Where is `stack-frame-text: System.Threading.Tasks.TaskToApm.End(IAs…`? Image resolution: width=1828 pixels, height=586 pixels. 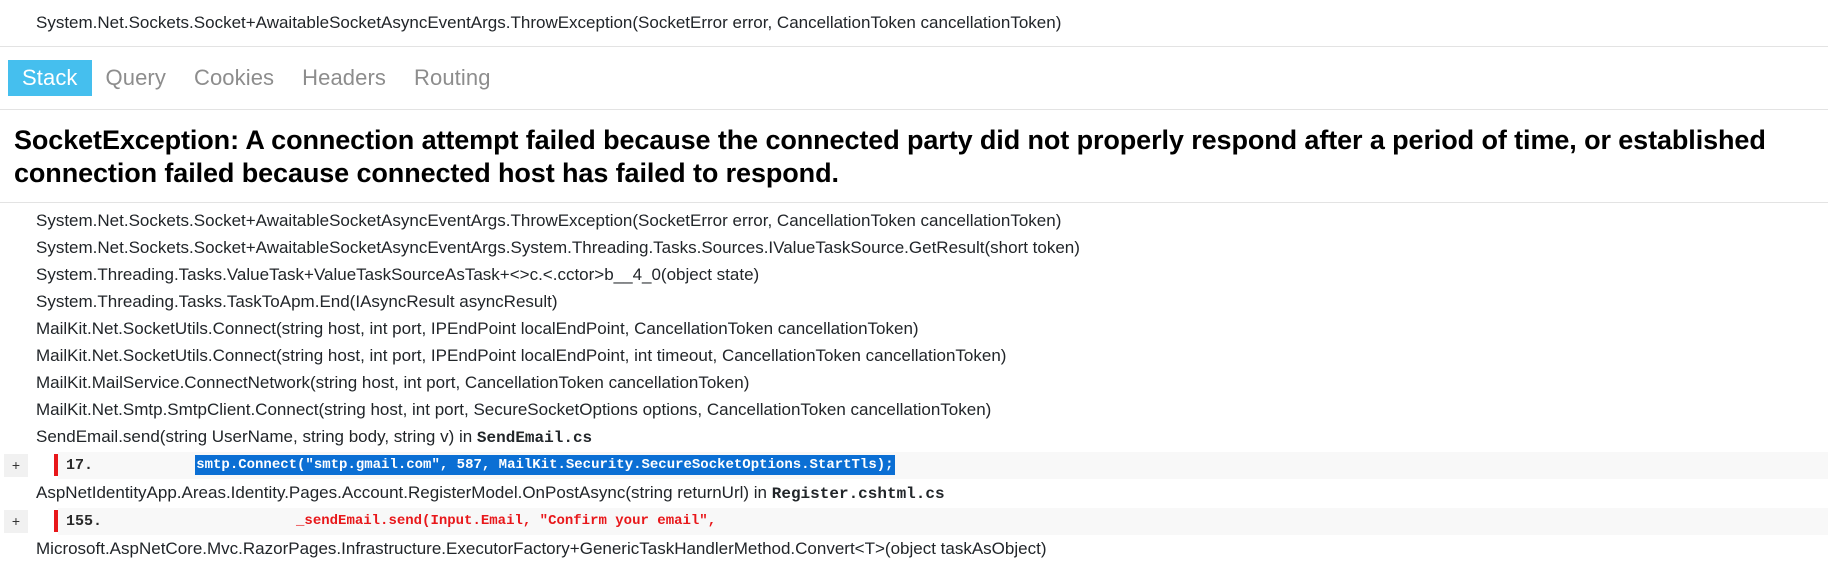 stack-frame-text: System.Threading.Tasks.TaskToApm.End(IAs… is located at coordinates (297, 301).